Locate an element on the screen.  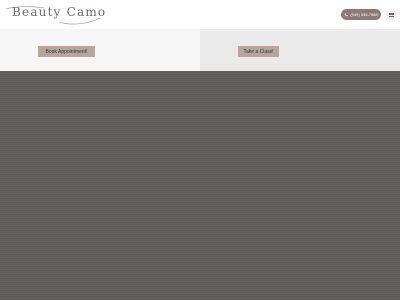
hamburger-menu-icon is located at coordinates (391, 14).